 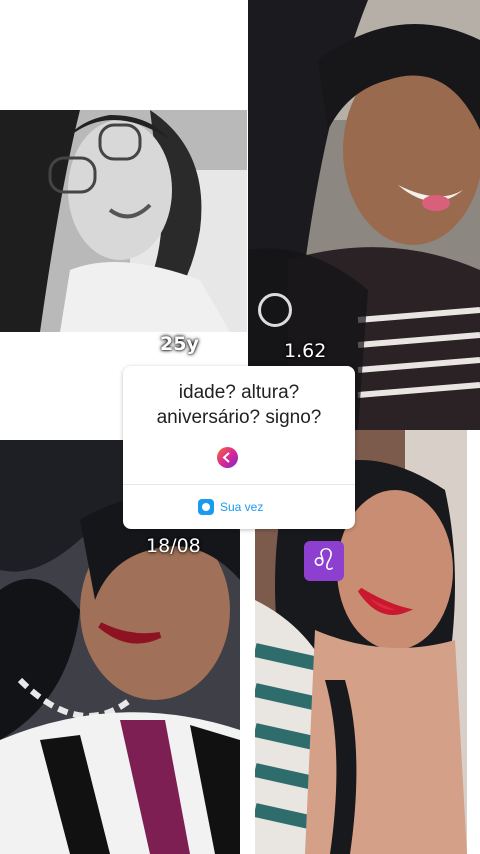 I want to click on birthday-label: 18/08, so click(x=173, y=546).